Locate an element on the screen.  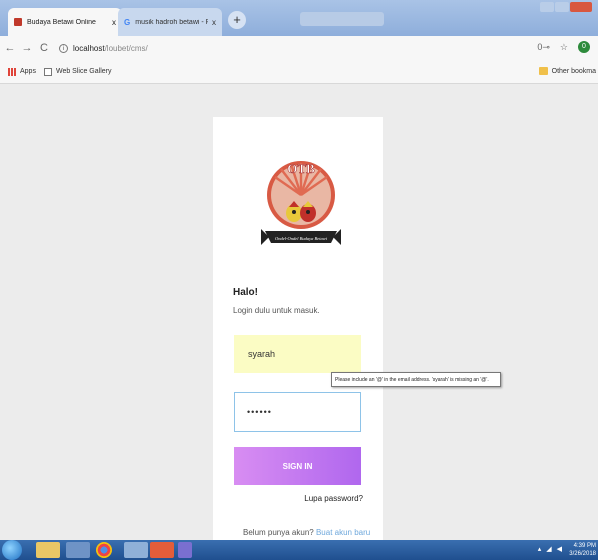
forgot-password-link: Lupa password? is located at coordinates (333, 498).